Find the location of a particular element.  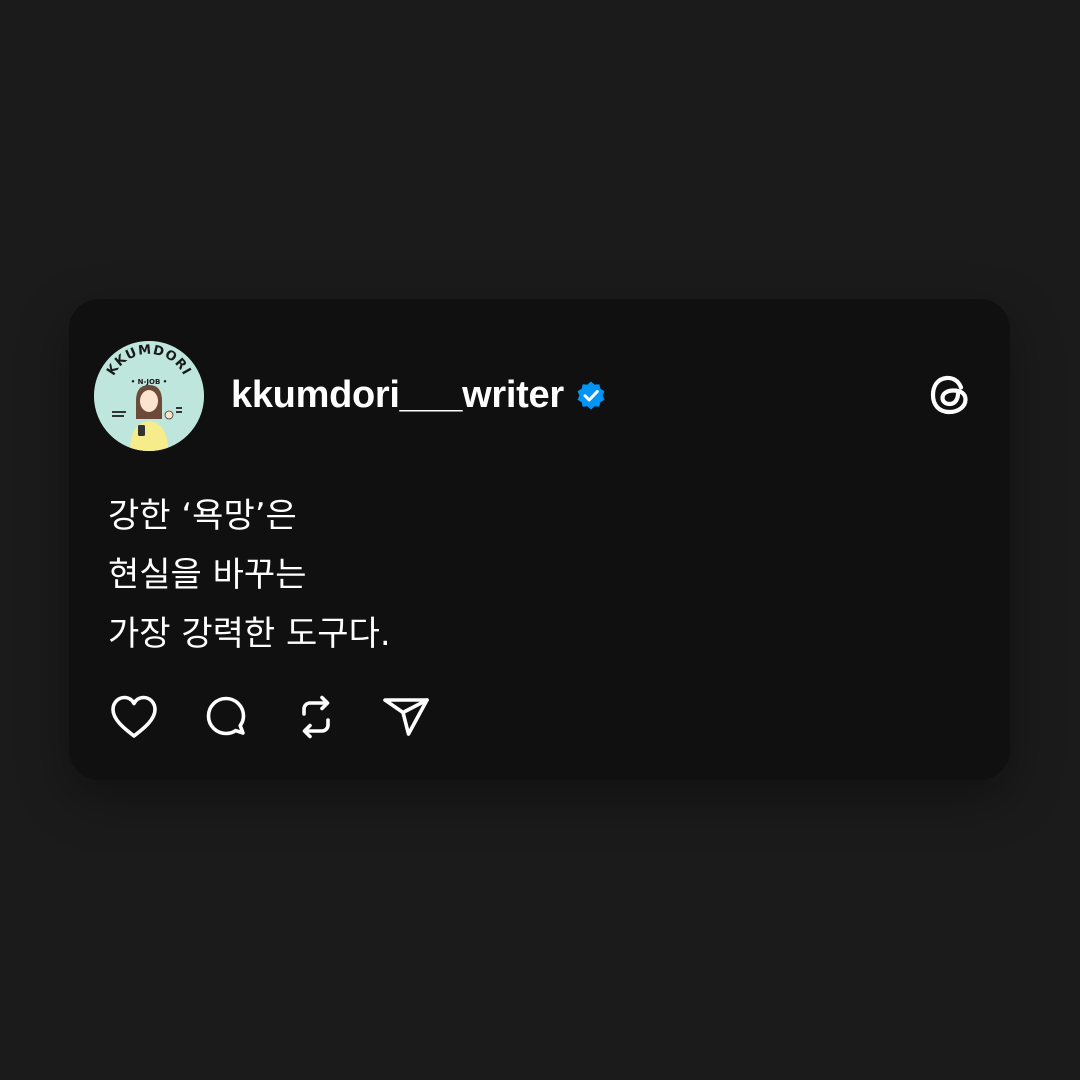

share-button is located at coordinates (406, 717).